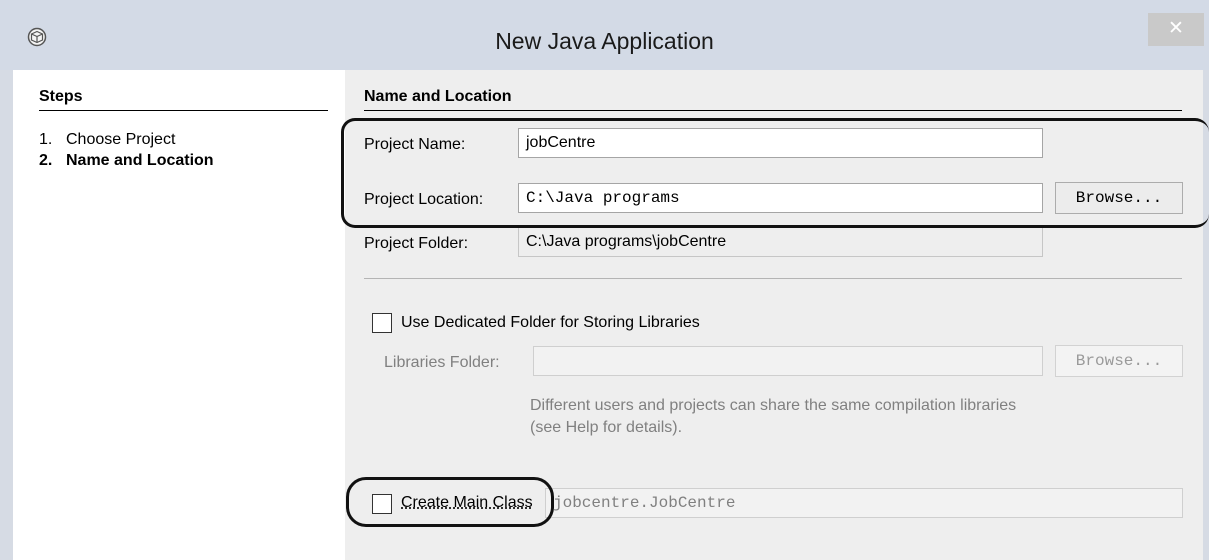  I want to click on step-number: 2., so click(46, 160).